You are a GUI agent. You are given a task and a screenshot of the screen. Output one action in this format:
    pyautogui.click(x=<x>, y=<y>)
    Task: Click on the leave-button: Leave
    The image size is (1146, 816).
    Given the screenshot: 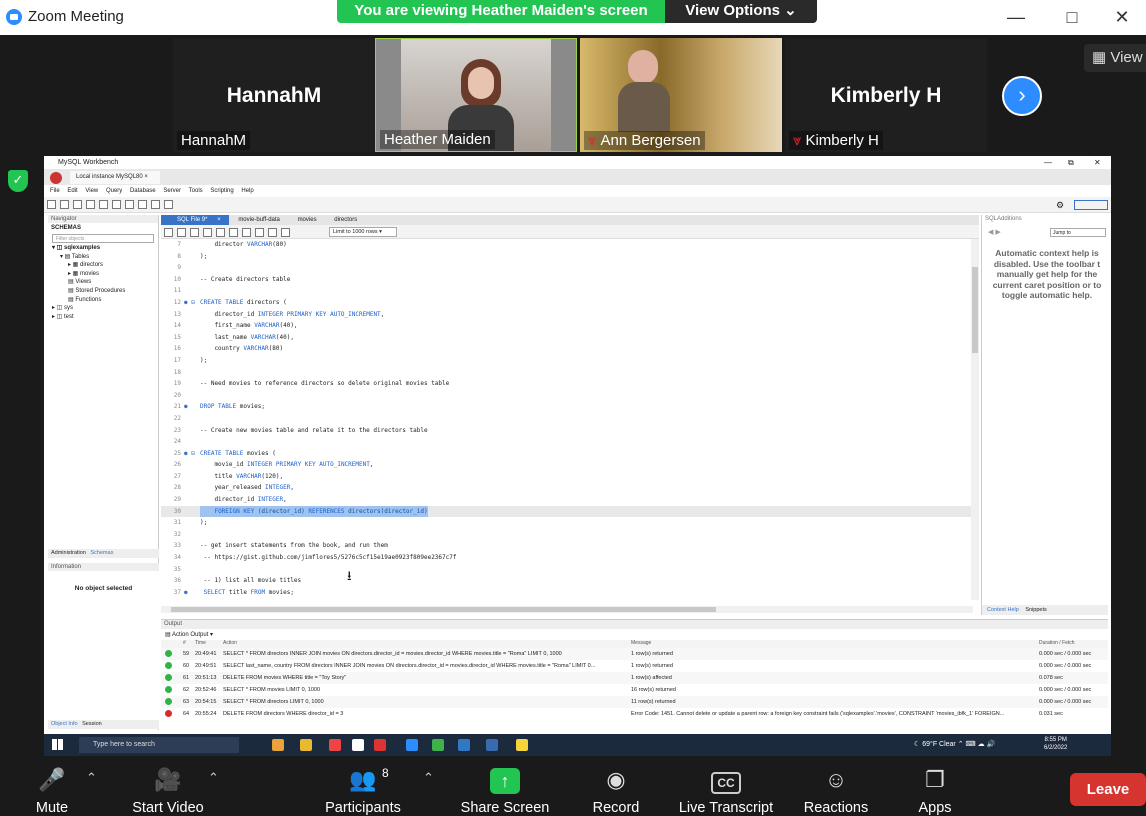 What is the action you would take?
    pyautogui.click(x=1108, y=789)
    